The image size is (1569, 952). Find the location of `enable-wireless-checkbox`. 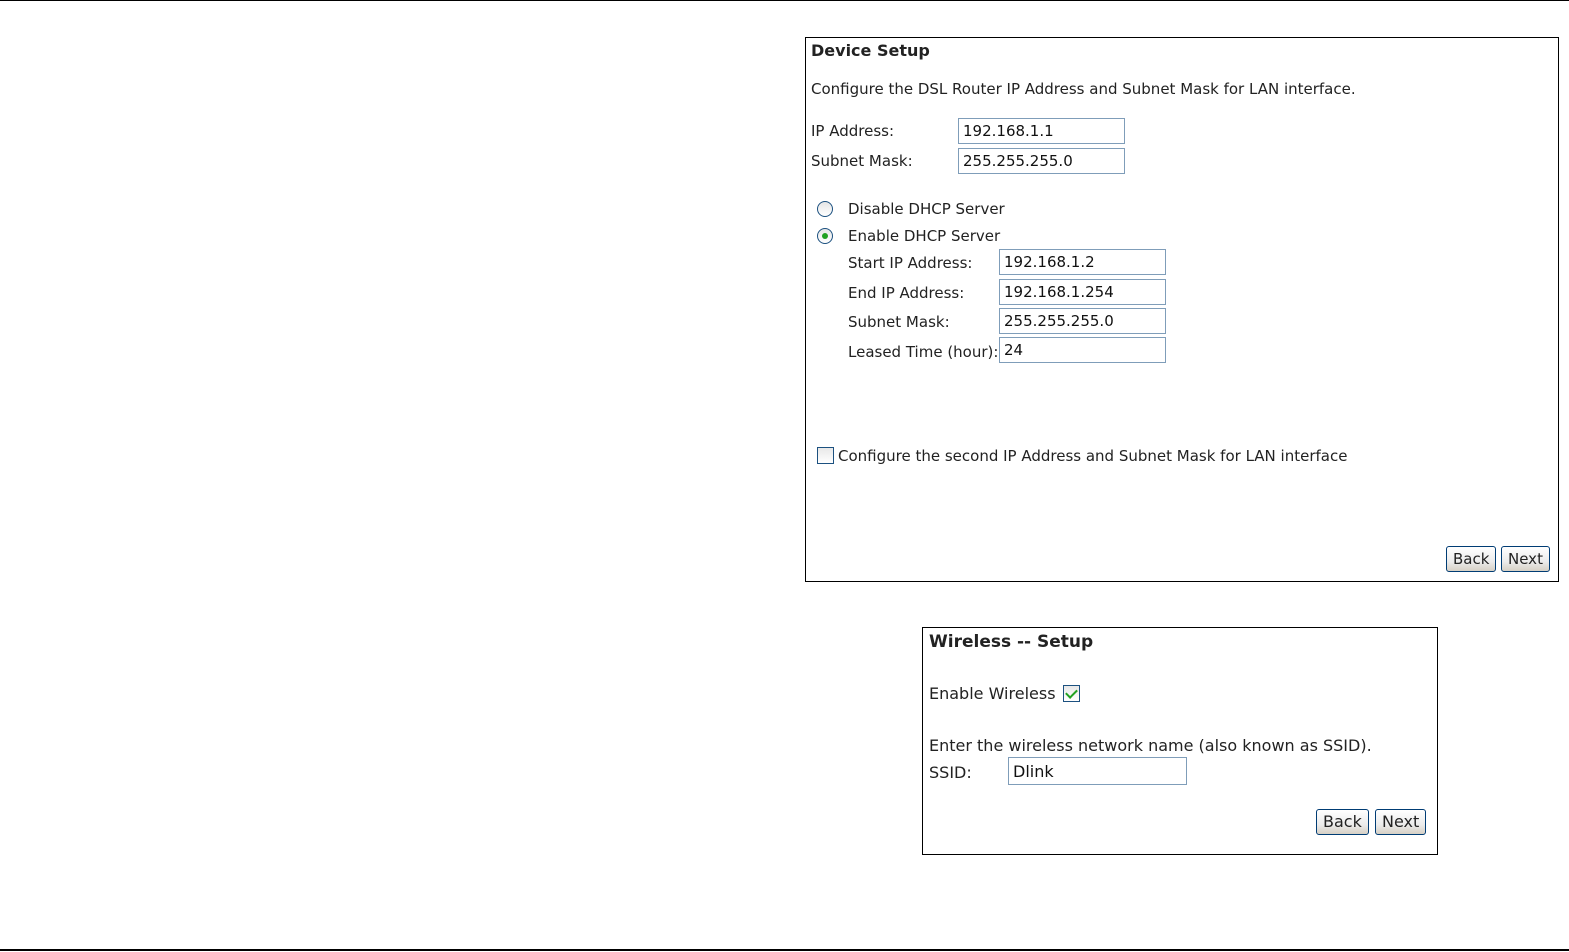

enable-wireless-checkbox is located at coordinates (1071, 693).